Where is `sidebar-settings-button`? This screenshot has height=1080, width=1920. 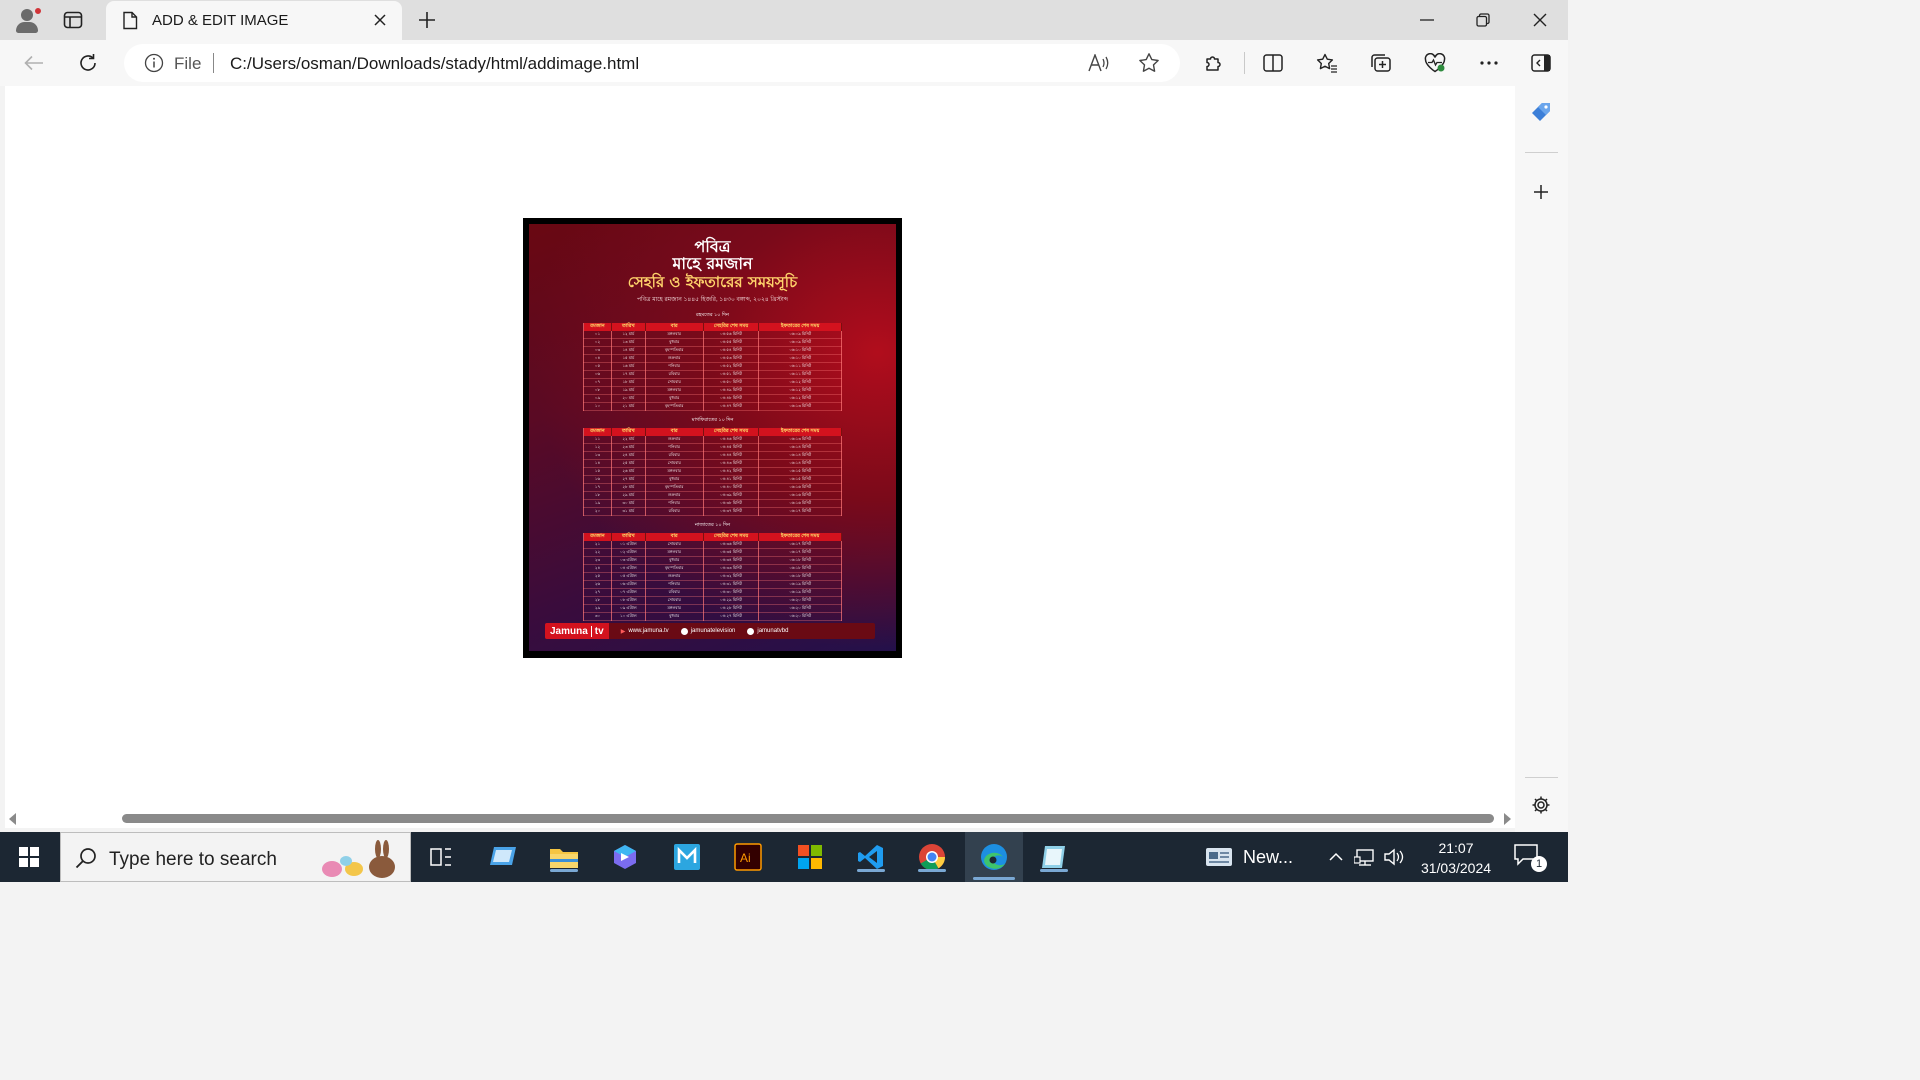 sidebar-settings-button is located at coordinates (1541, 805).